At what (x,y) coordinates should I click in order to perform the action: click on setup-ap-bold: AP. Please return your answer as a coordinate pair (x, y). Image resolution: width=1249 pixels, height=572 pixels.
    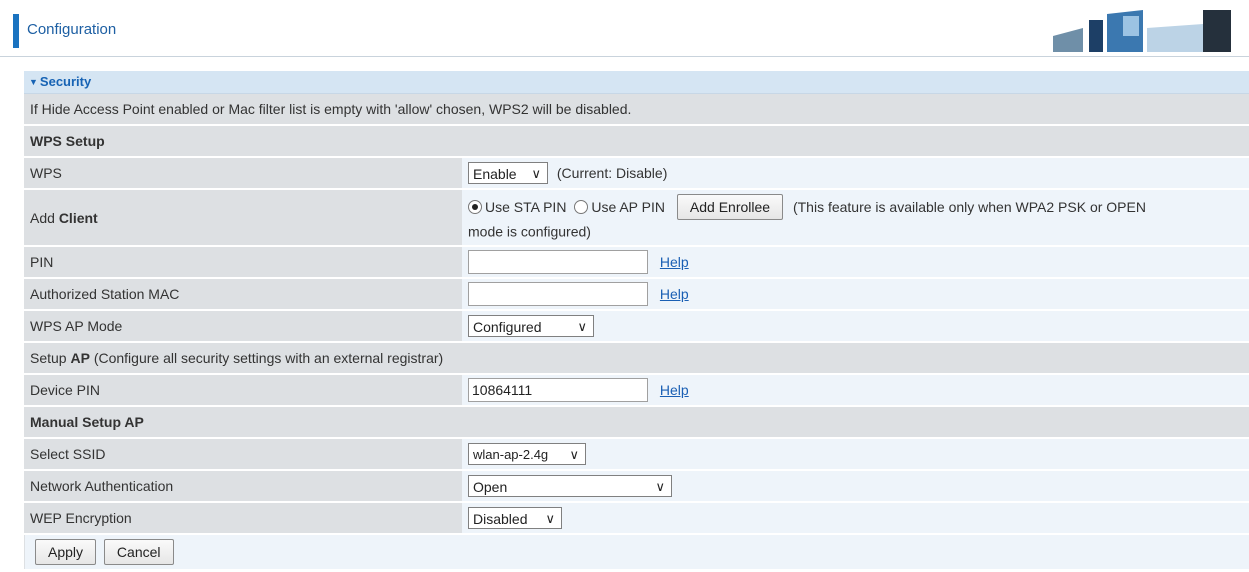
    Looking at the image, I should click on (80, 358).